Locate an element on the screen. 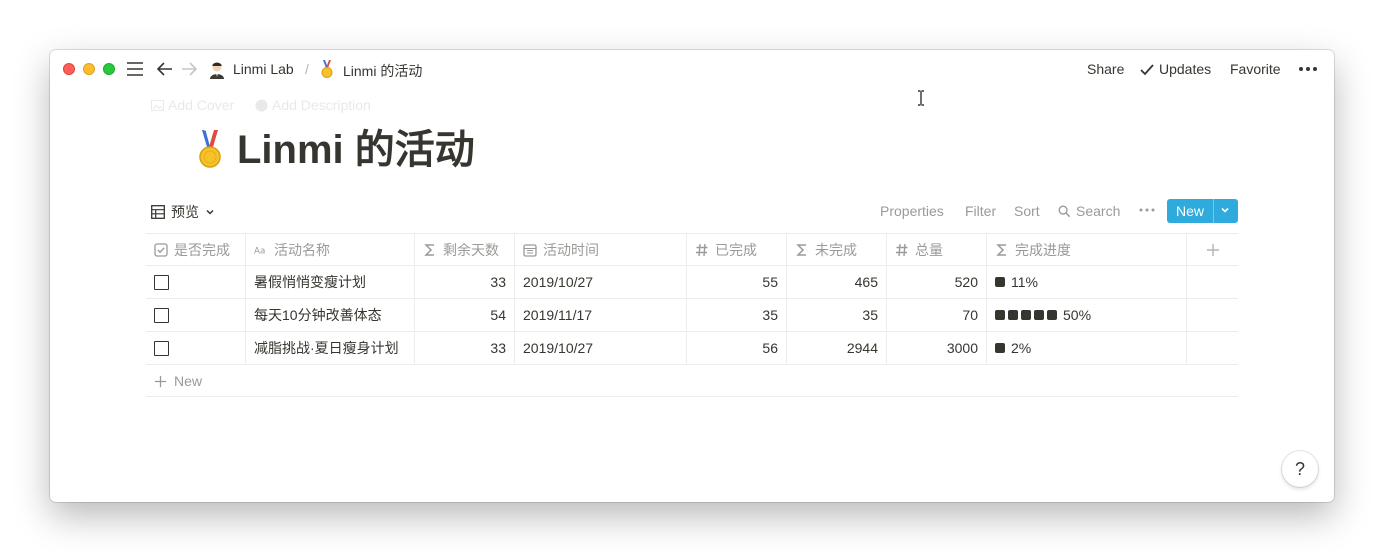  maximize-window-button is located at coordinates (109, 69).